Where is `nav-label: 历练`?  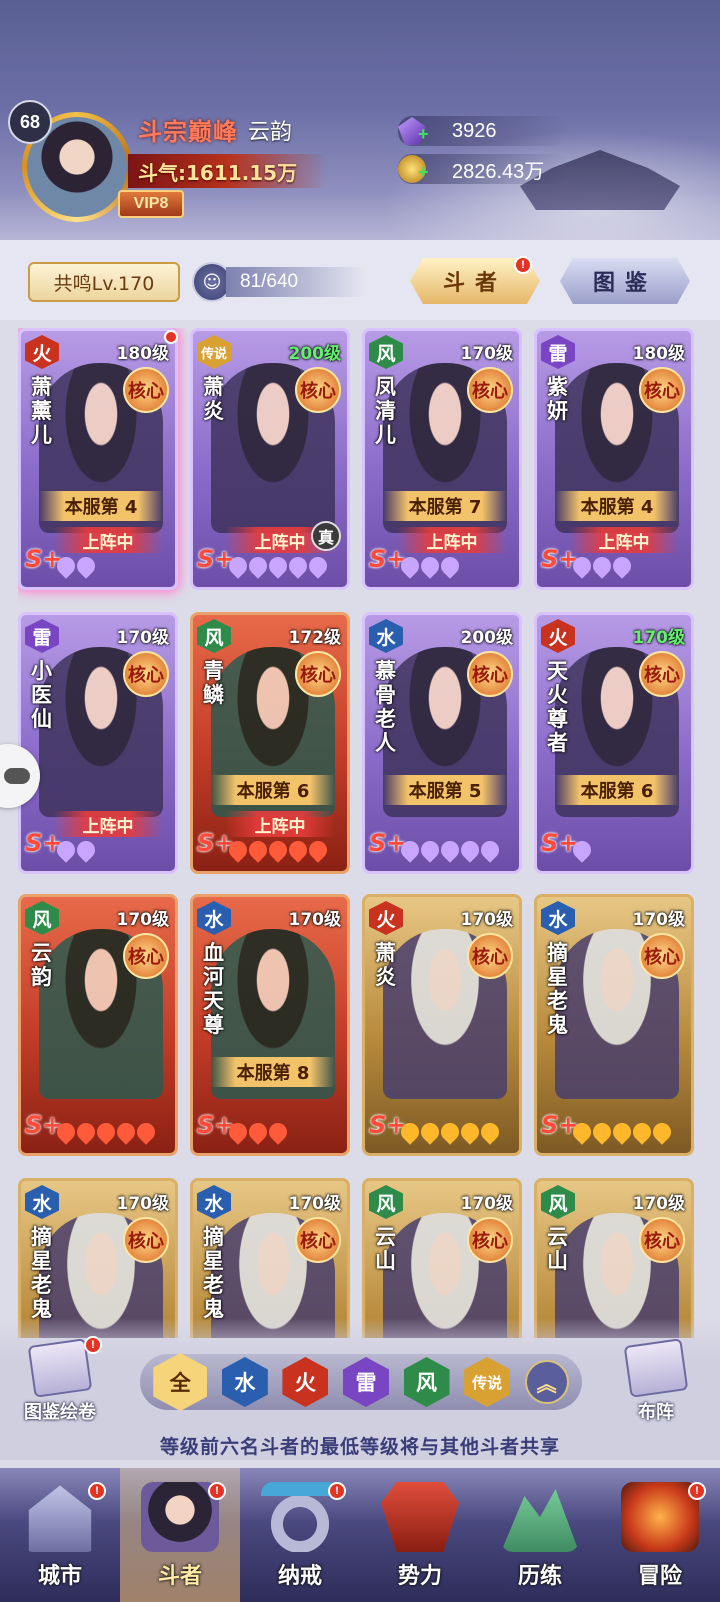 nav-label: 历练 is located at coordinates (539, 1576).